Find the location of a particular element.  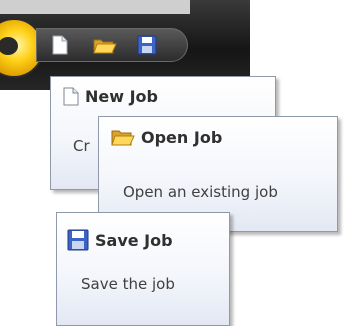

save-job-title-text: Save Job is located at coordinates (134, 240).